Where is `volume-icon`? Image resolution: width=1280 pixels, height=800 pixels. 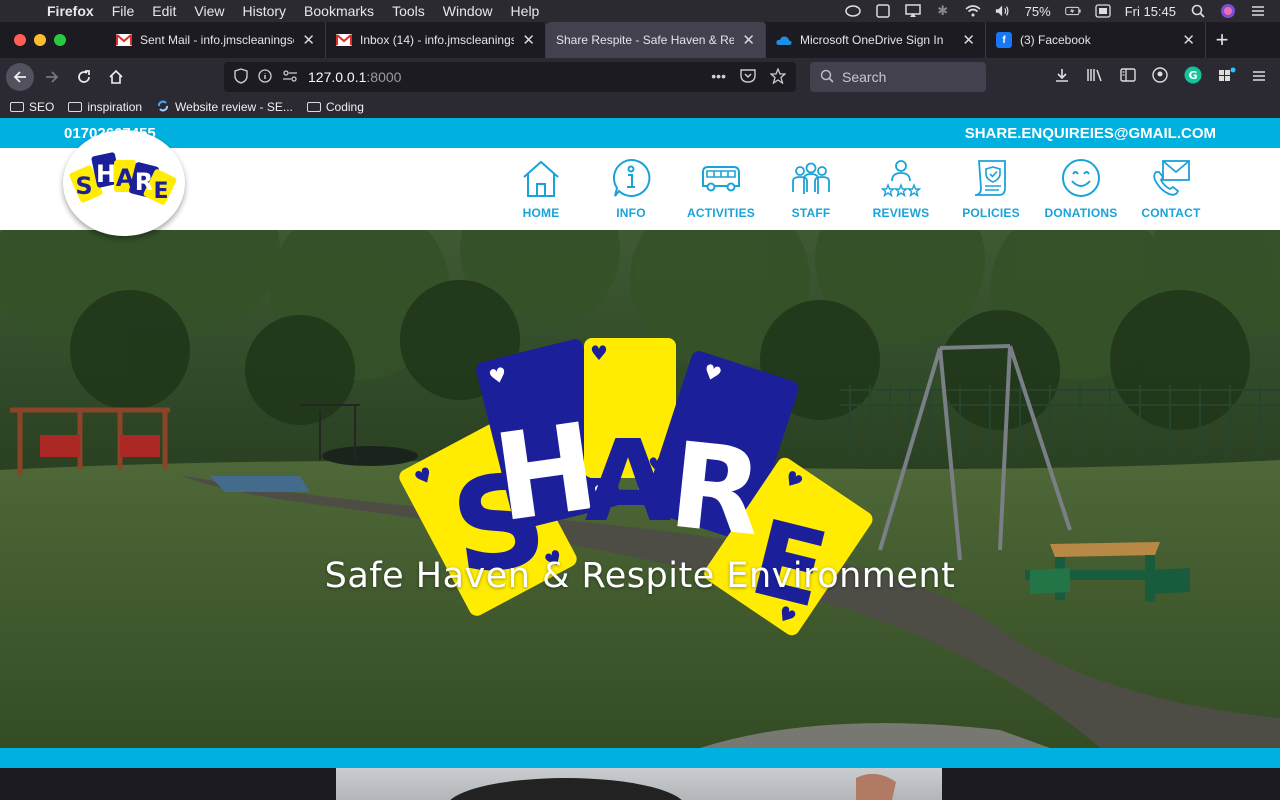
volume-icon is located at coordinates (1003, 11).